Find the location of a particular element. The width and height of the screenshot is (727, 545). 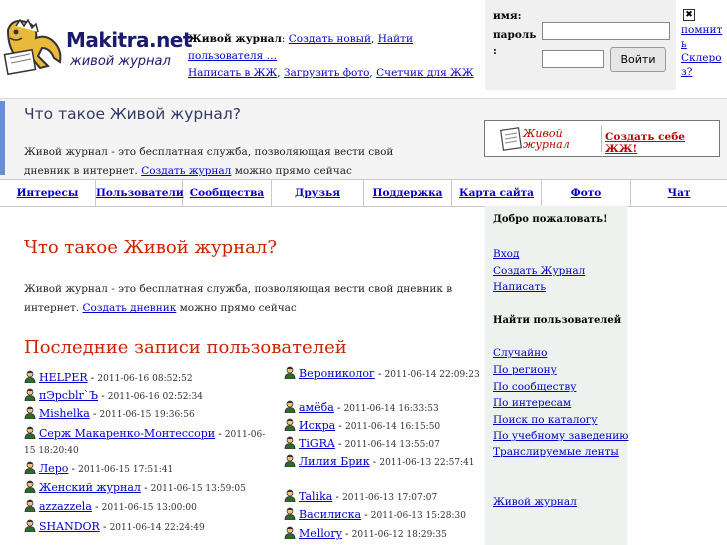

recent-post-date: 2011-06-13 22:57:41 is located at coordinates (427, 463).